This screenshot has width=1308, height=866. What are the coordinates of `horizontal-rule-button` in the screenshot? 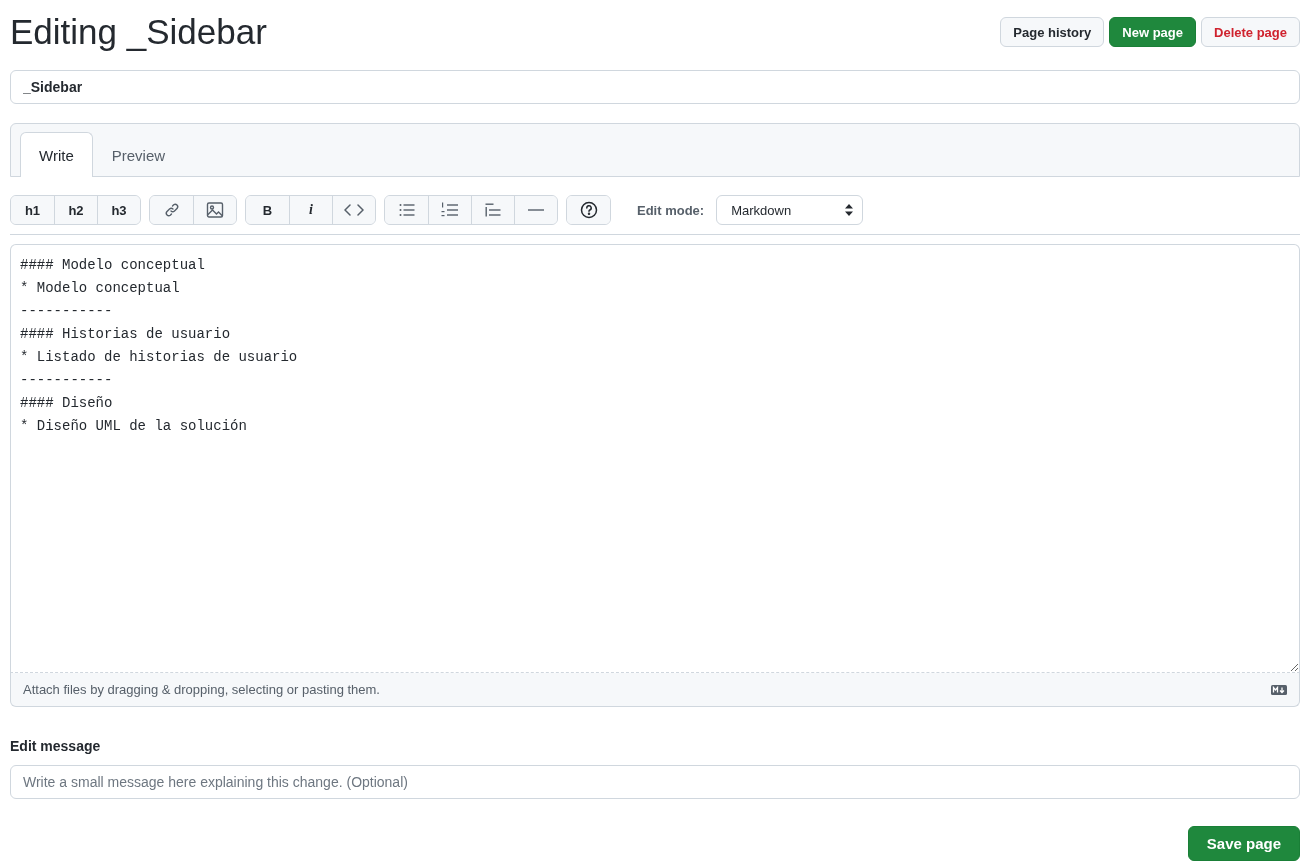 It's located at (535, 210).